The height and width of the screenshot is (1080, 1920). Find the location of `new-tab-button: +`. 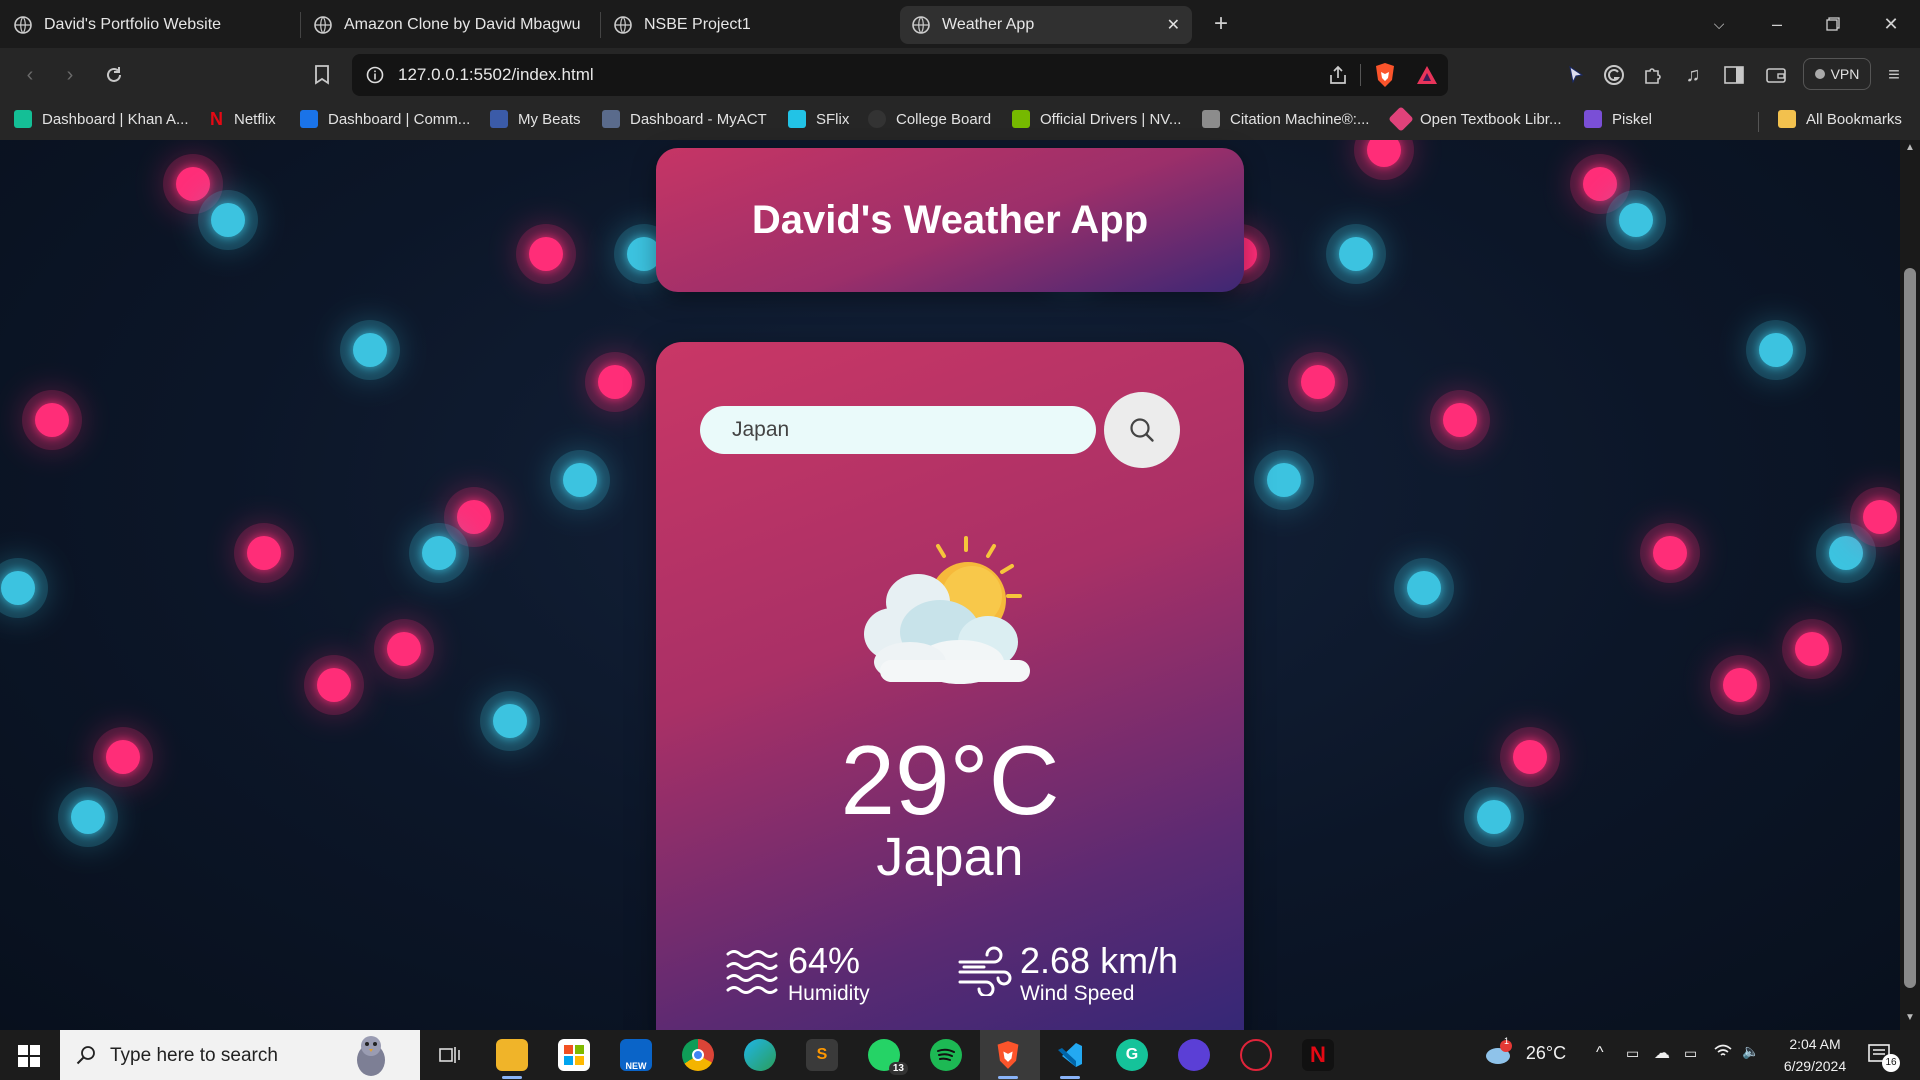

new-tab-button: + is located at coordinates (1221, 24).